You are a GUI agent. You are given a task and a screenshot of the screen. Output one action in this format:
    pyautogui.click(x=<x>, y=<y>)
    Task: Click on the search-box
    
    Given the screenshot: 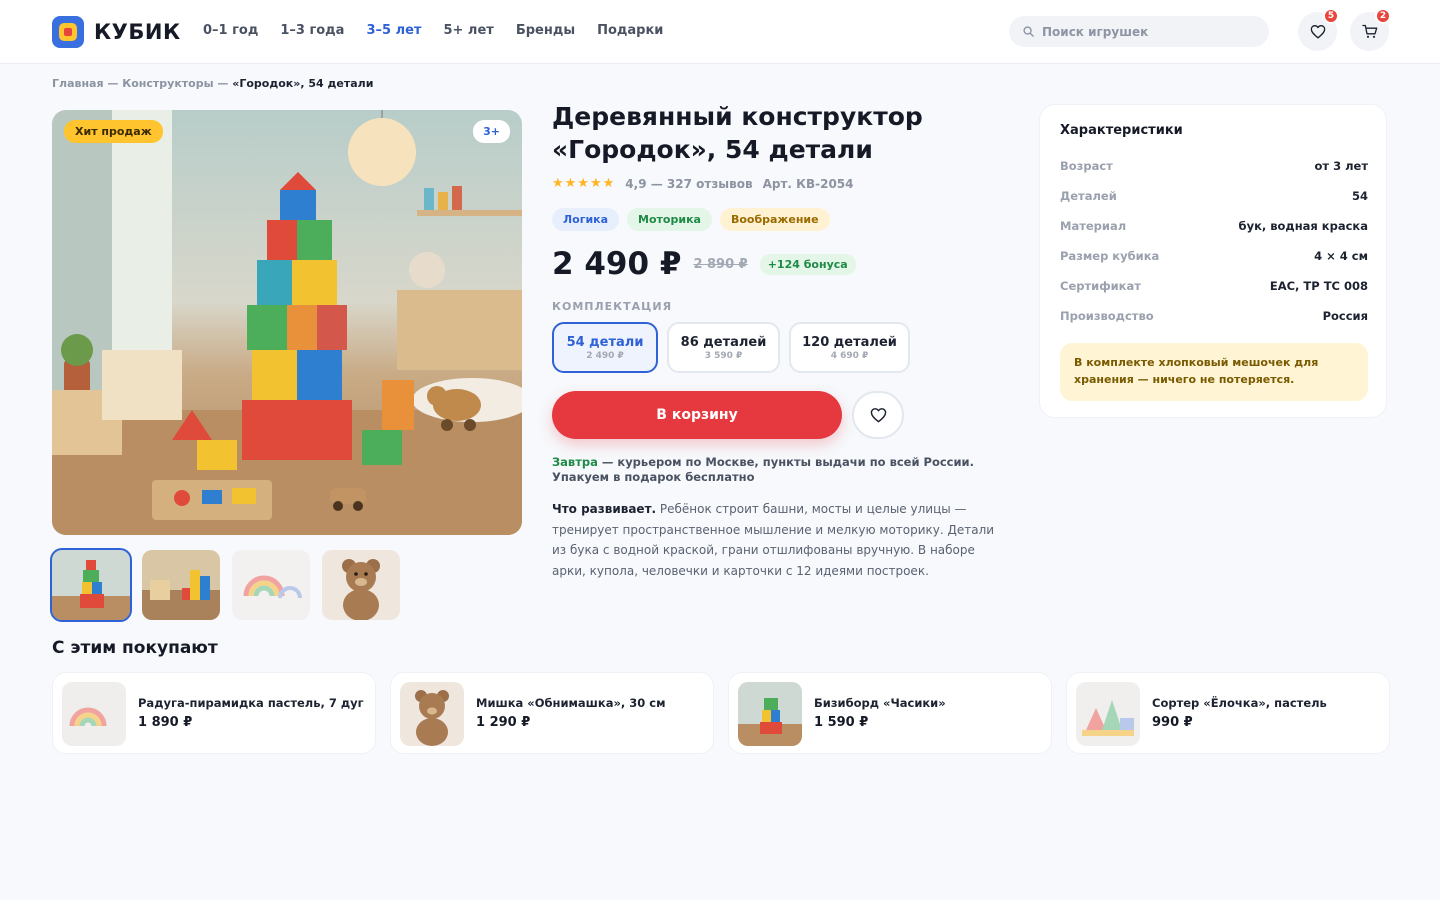 What is the action you would take?
    pyautogui.click(x=1139, y=31)
    